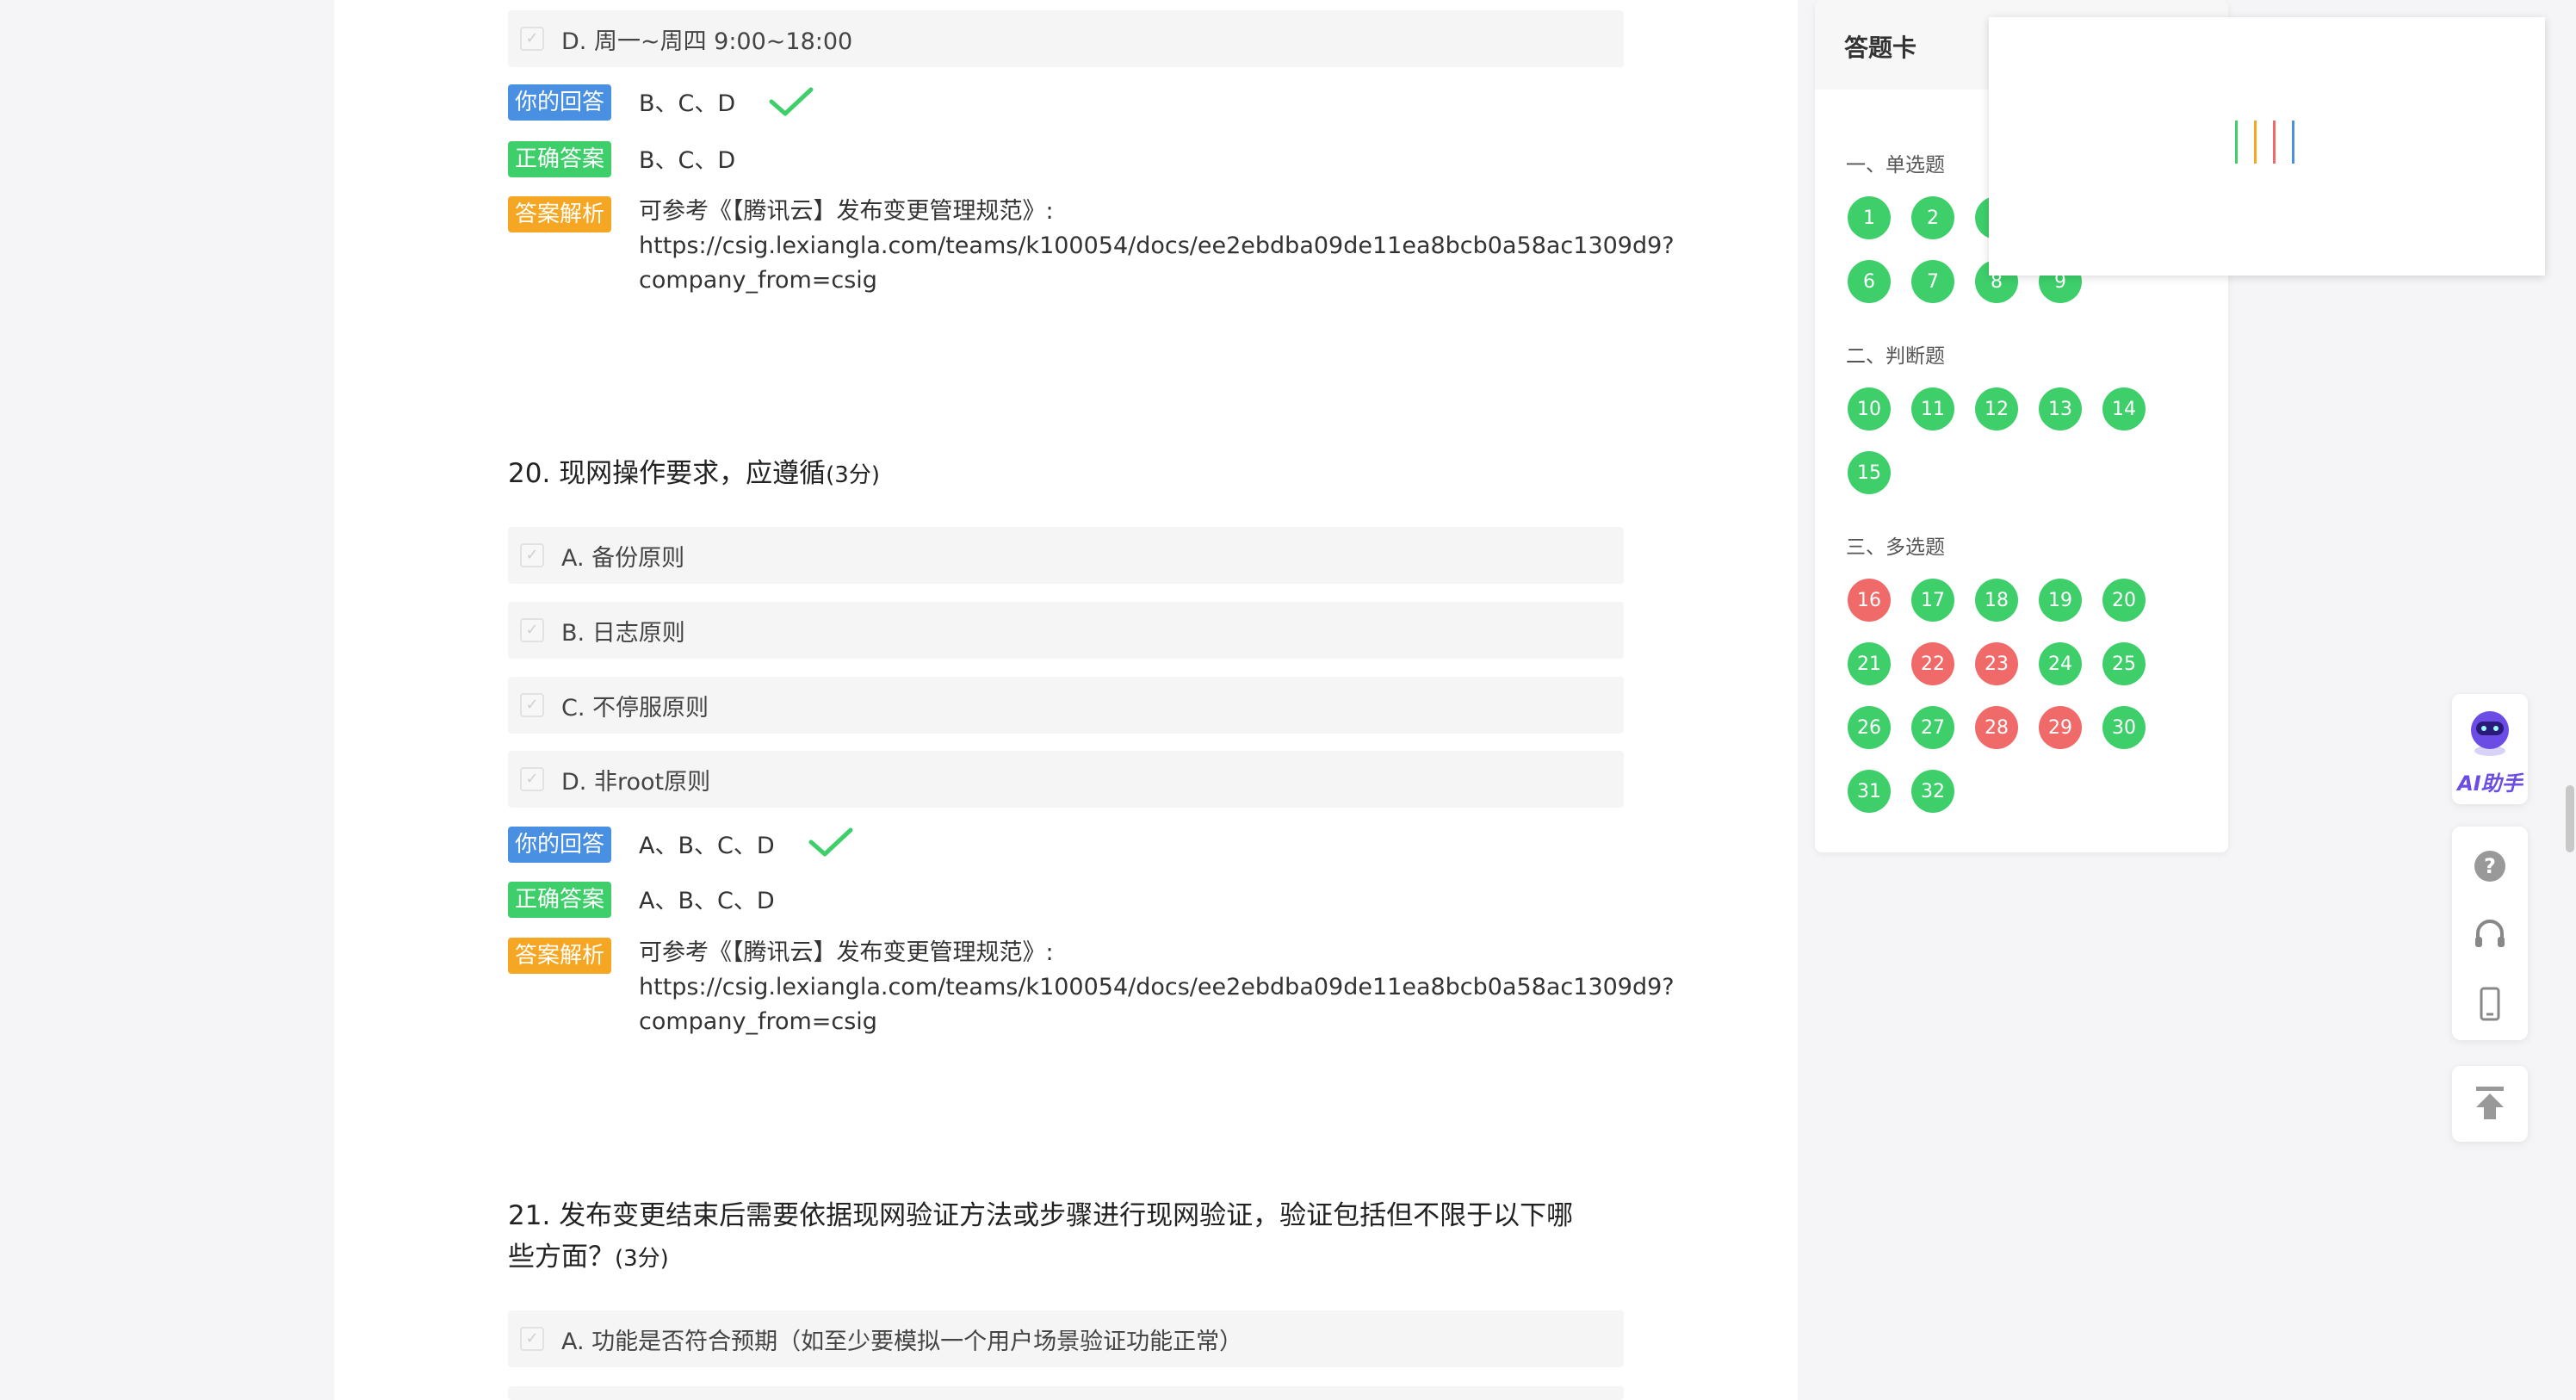  What do you see at coordinates (1997, 728) in the screenshot?
I see `question-number-28: 28` at bounding box center [1997, 728].